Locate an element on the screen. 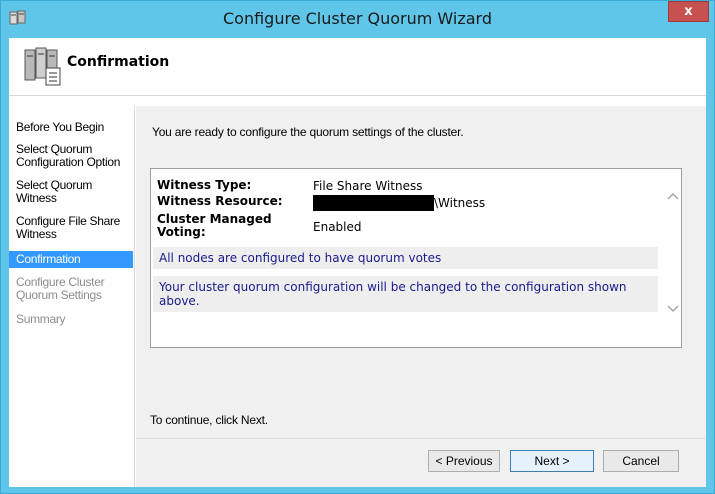 Image resolution: width=715 pixels, height=494 pixels. sidebar-item-select-quorum-configuration-option: Select Quorum Configuration Option is located at coordinates (71, 156).